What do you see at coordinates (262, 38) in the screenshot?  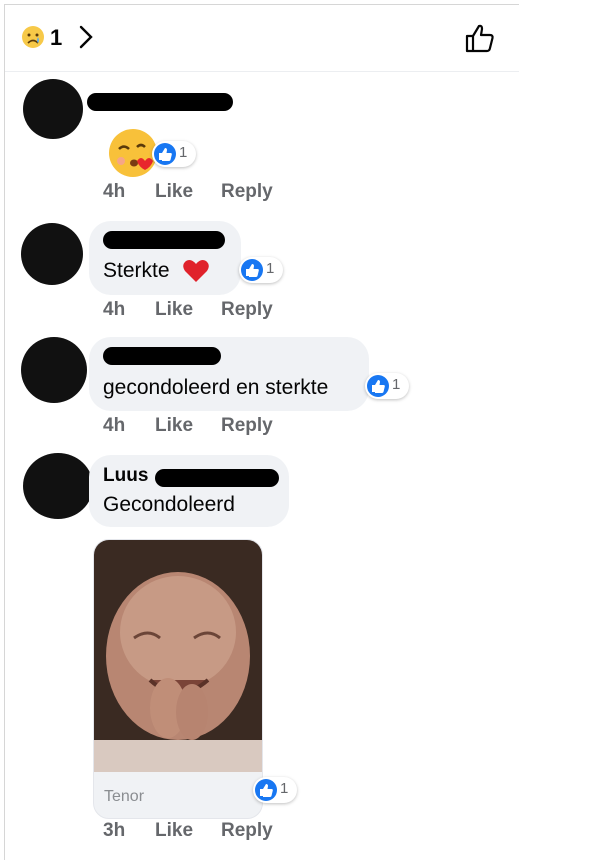 I see `reactions-header: 1` at bounding box center [262, 38].